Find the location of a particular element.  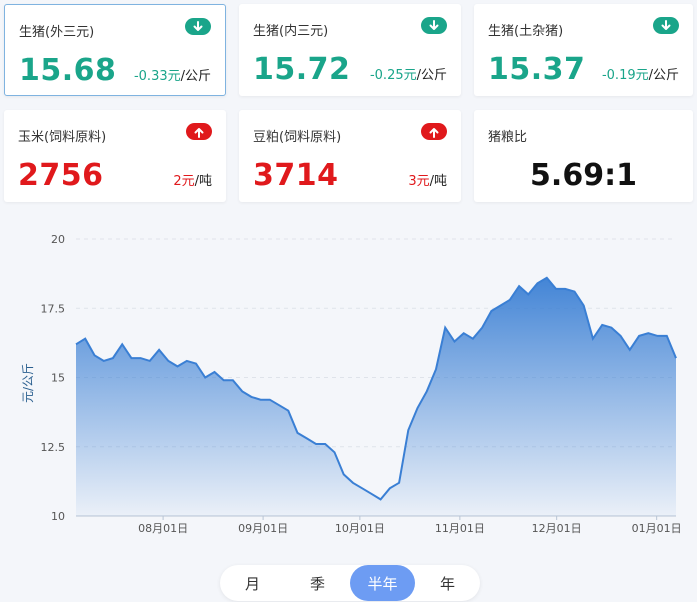

card-pig-waisanyuan: 生猪(外三元) 15.68 -0.33元/公斤 is located at coordinates (115, 50).